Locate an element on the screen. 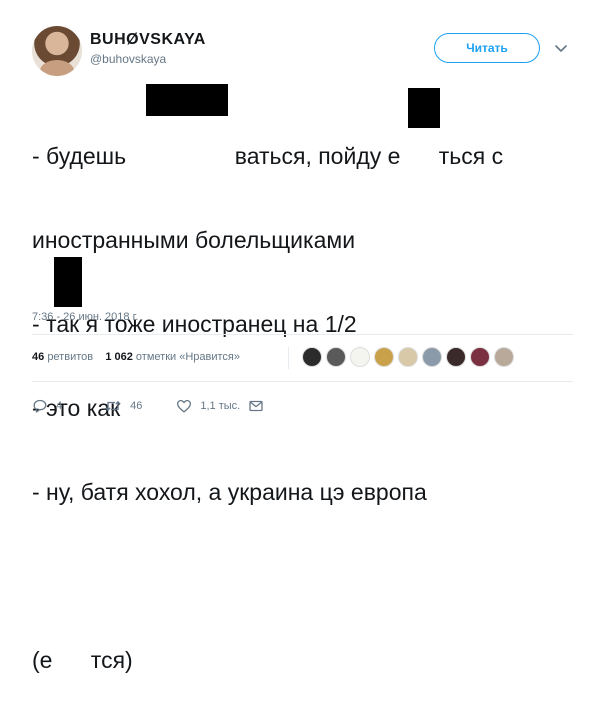 Image resolution: width=600 pixels, height=702 pixels. retweets-label: ретвитов is located at coordinates (70, 357).